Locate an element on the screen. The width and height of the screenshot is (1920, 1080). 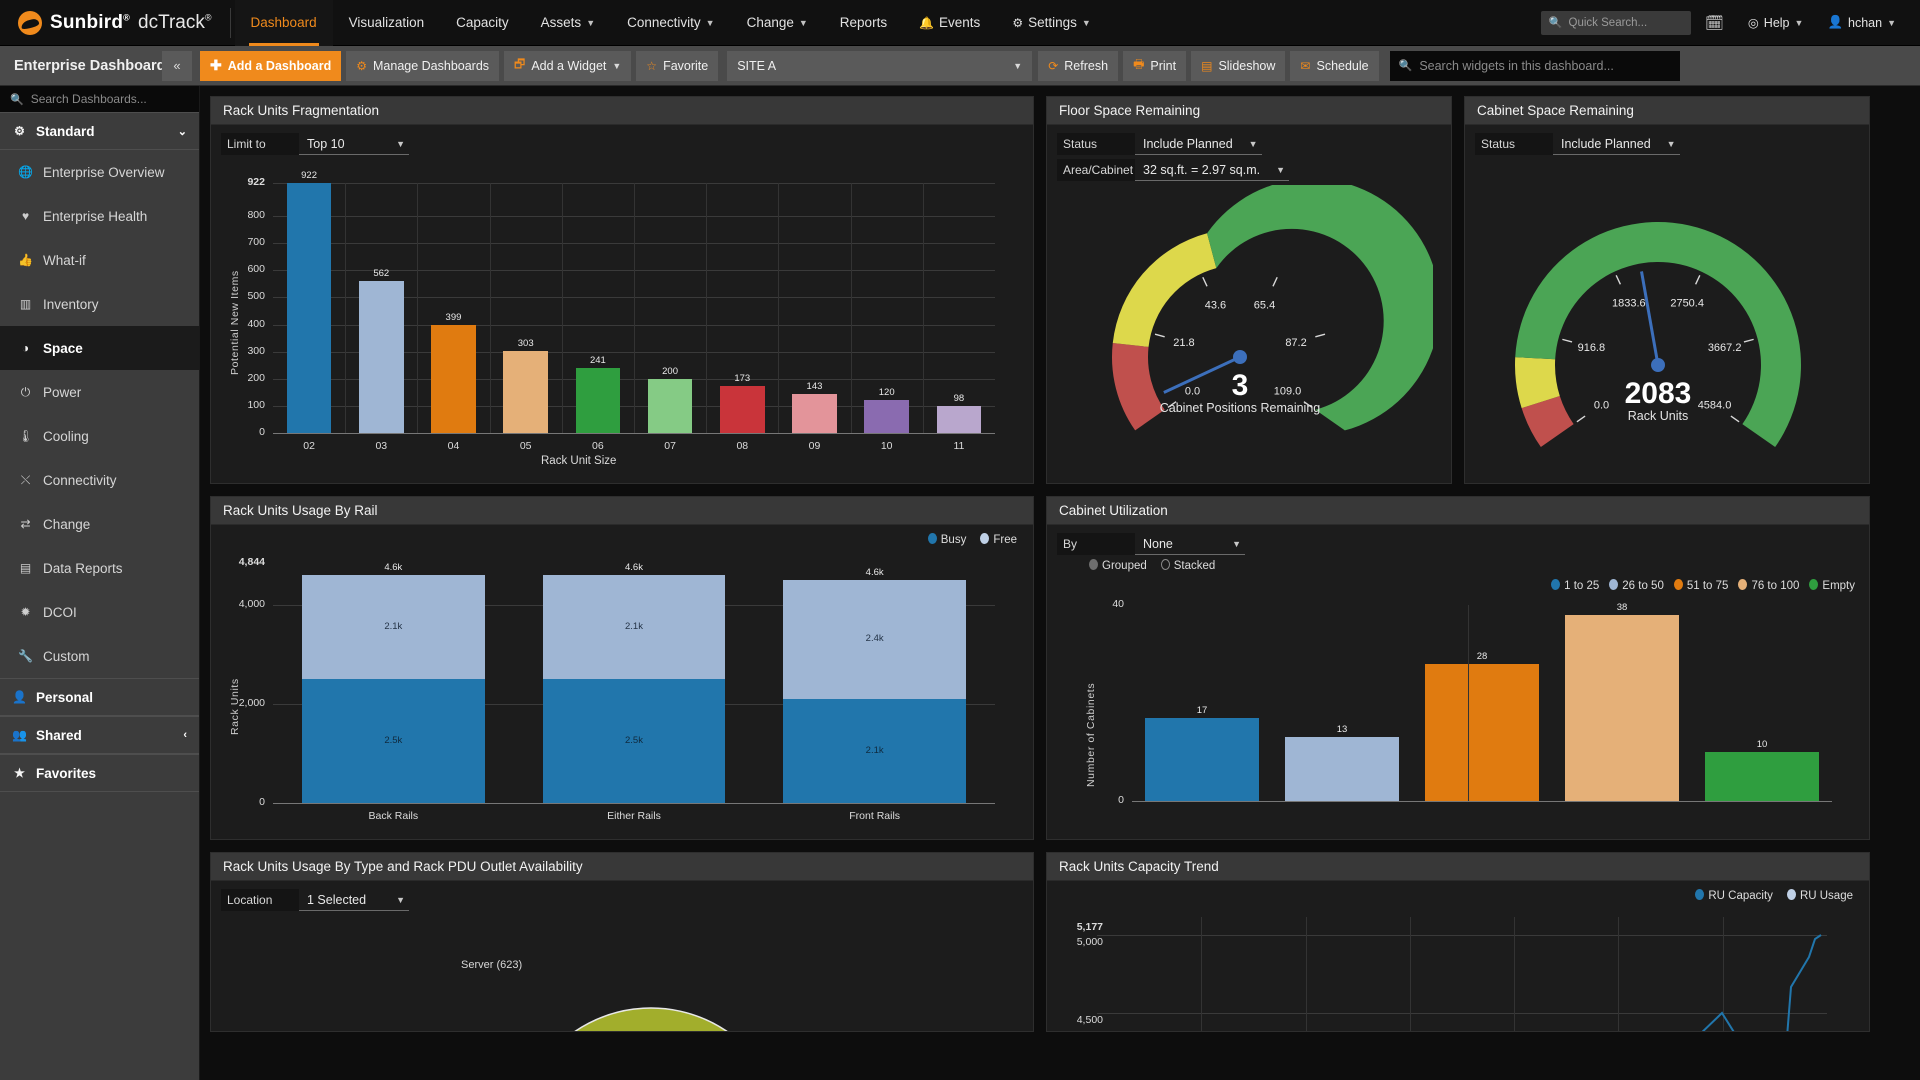
legend-item-free: Free is located at coordinates (998, 539).